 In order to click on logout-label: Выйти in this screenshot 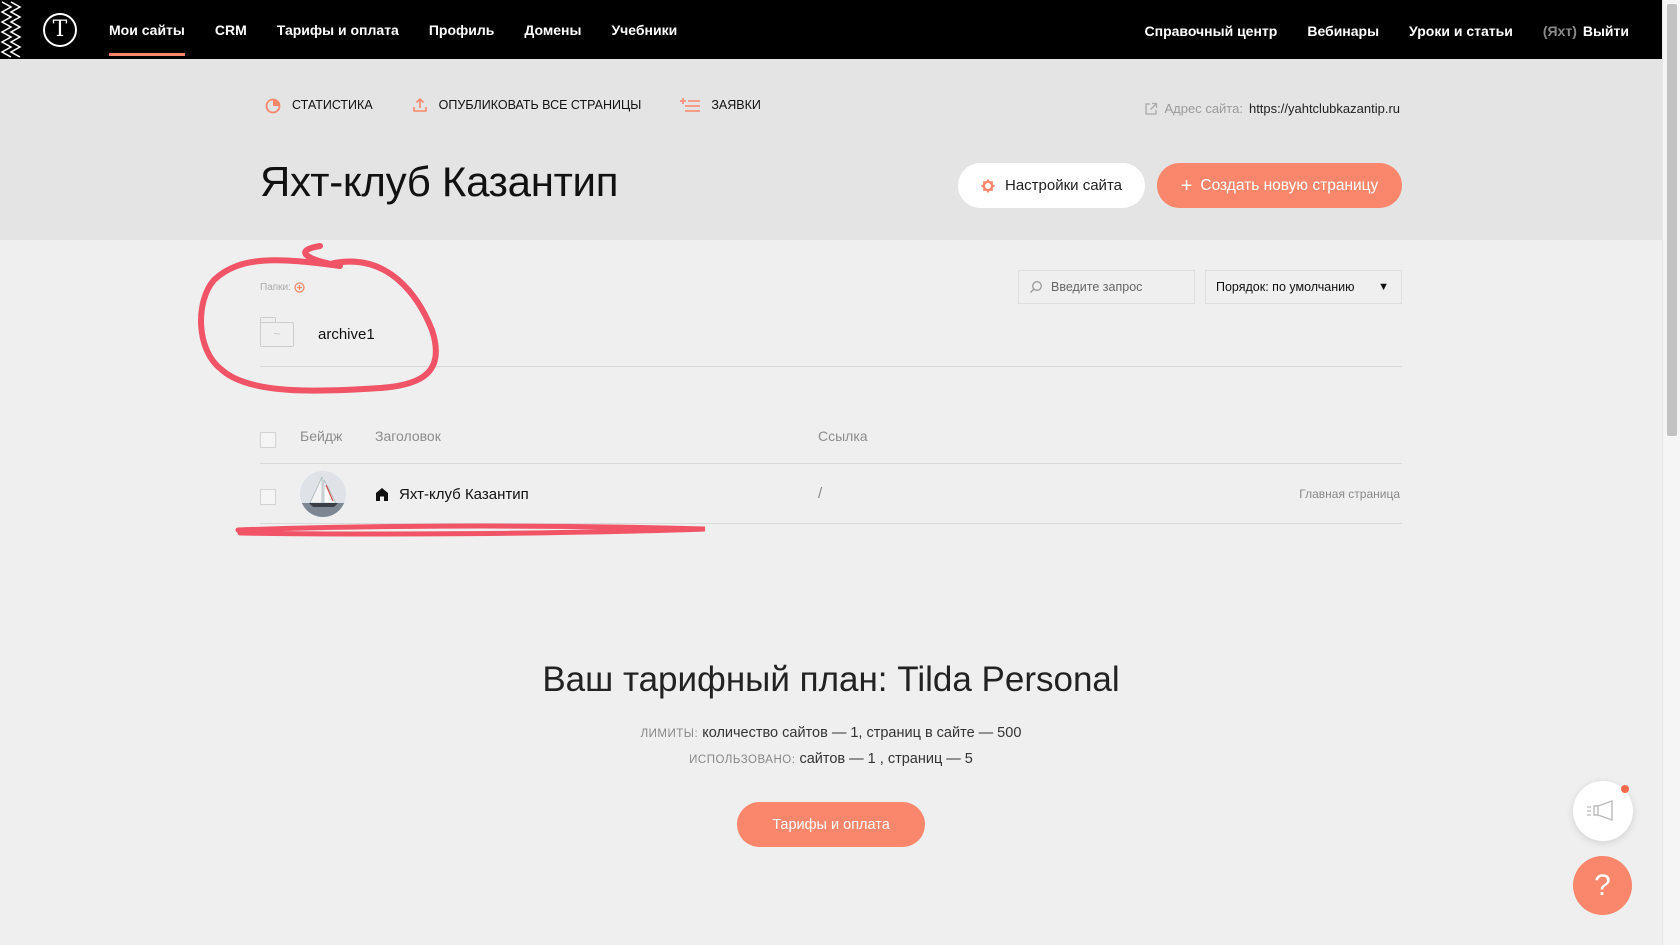, I will do `click(1605, 31)`.